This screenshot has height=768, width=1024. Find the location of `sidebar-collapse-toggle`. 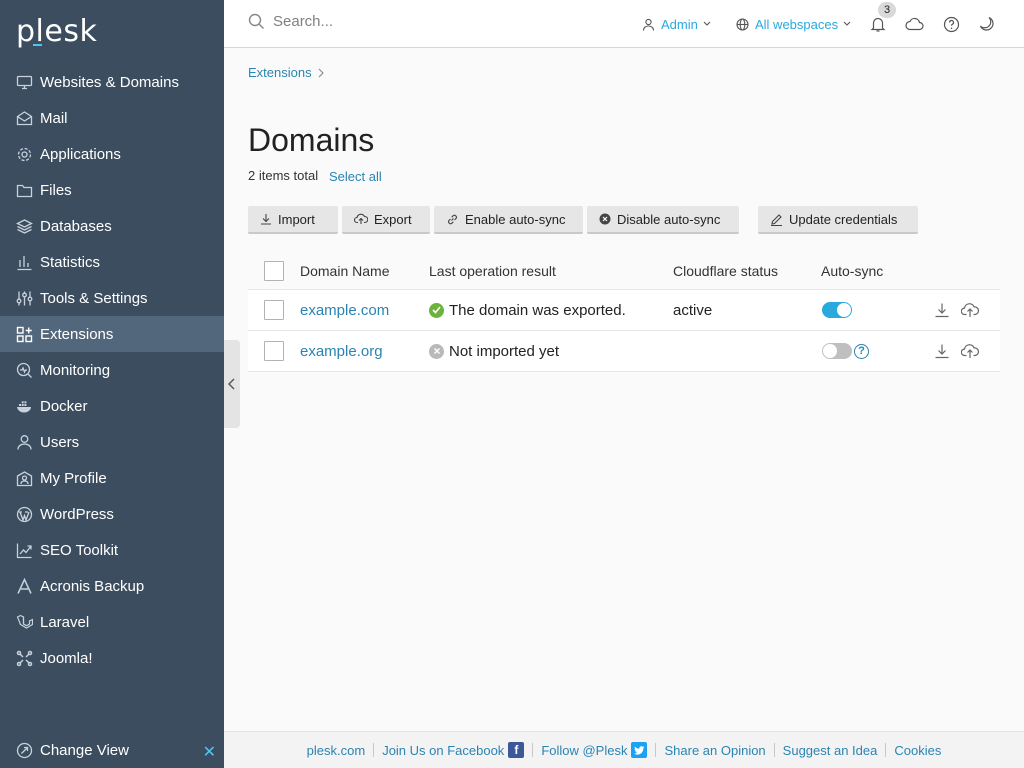

sidebar-collapse-toggle is located at coordinates (232, 384).